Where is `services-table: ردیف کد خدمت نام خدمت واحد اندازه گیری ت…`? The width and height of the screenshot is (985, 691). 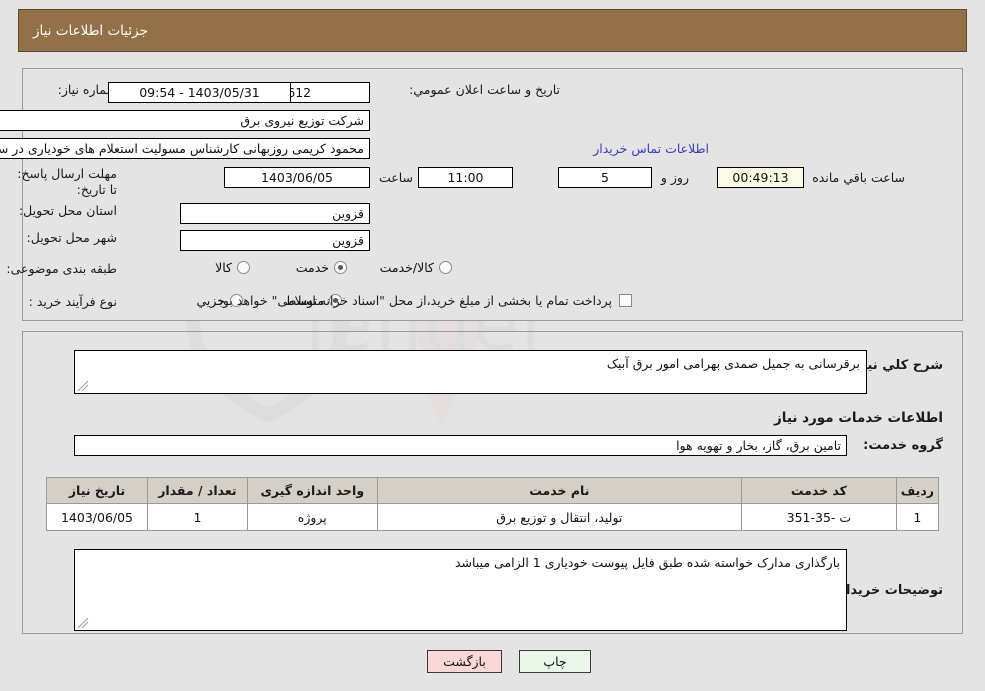 services-table: ردیف کد خدمت نام خدمت واحد اندازه گیری ت… is located at coordinates (493, 504).